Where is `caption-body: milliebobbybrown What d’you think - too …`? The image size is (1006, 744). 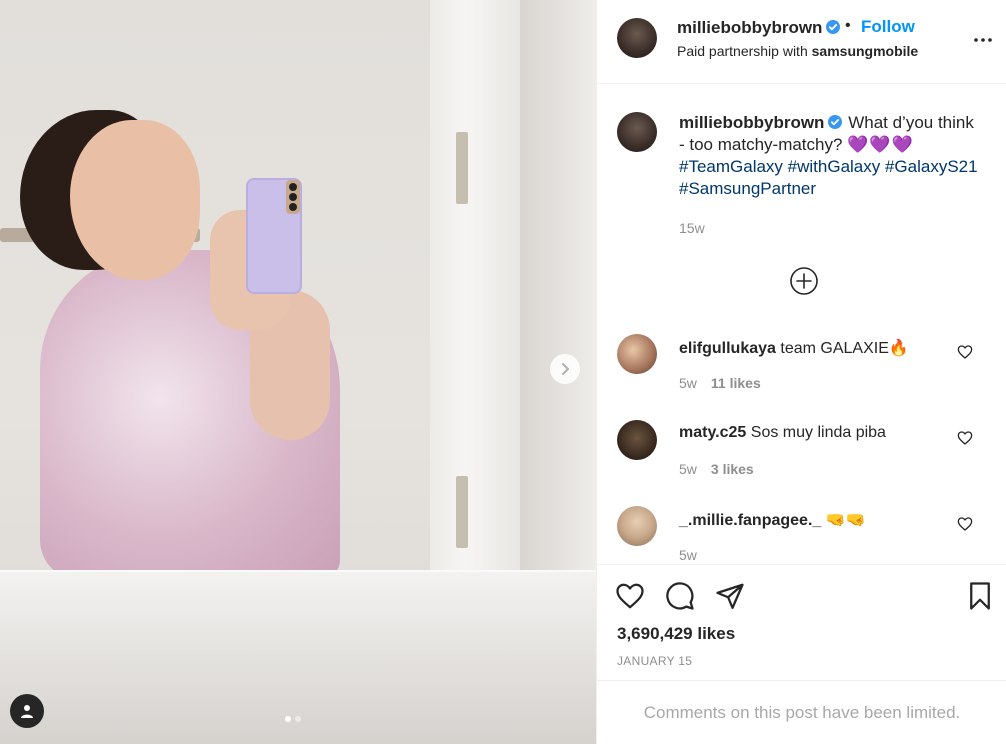
caption-body: milliebobbybrown What d’you think - too … is located at coordinates (829, 156).